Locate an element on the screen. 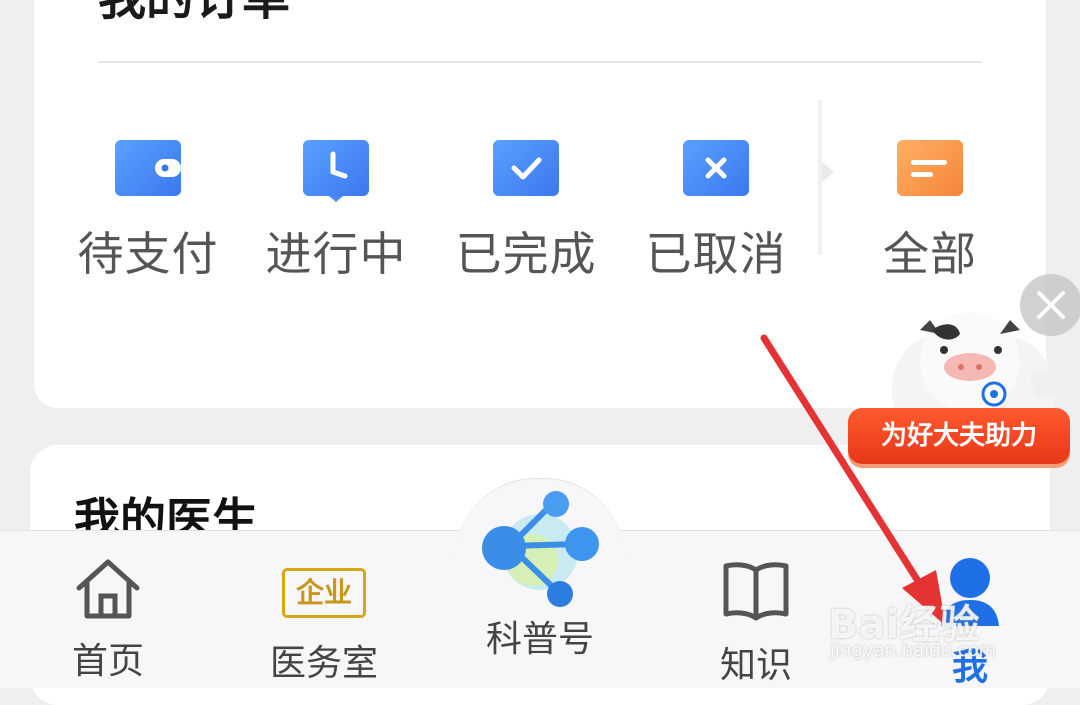 This screenshot has height=705, width=1080. annotation-arrow is located at coordinates (853, 480).